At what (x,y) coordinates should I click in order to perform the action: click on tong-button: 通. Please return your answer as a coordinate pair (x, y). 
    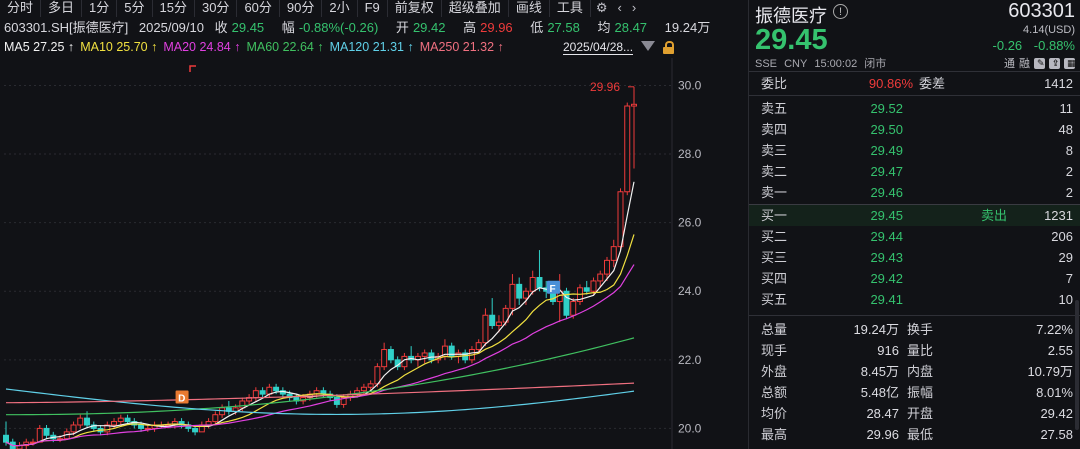
    Looking at the image, I should click on (1009, 63).